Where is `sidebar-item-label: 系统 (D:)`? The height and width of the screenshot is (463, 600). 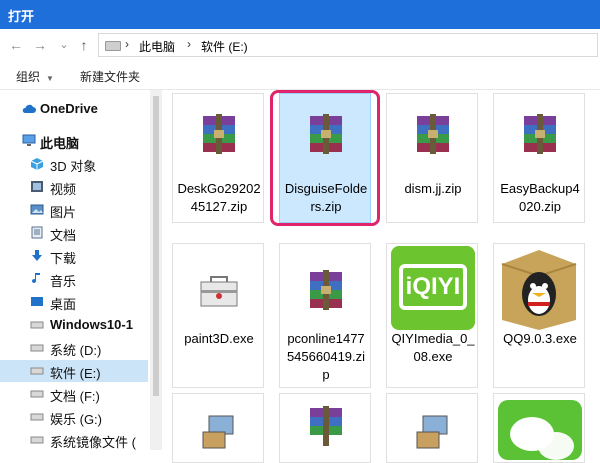
sidebar-item-label: 系统 (D:) is located at coordinates (76, 350).